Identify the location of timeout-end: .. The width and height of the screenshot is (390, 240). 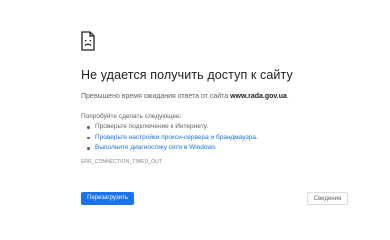
(287, 96).